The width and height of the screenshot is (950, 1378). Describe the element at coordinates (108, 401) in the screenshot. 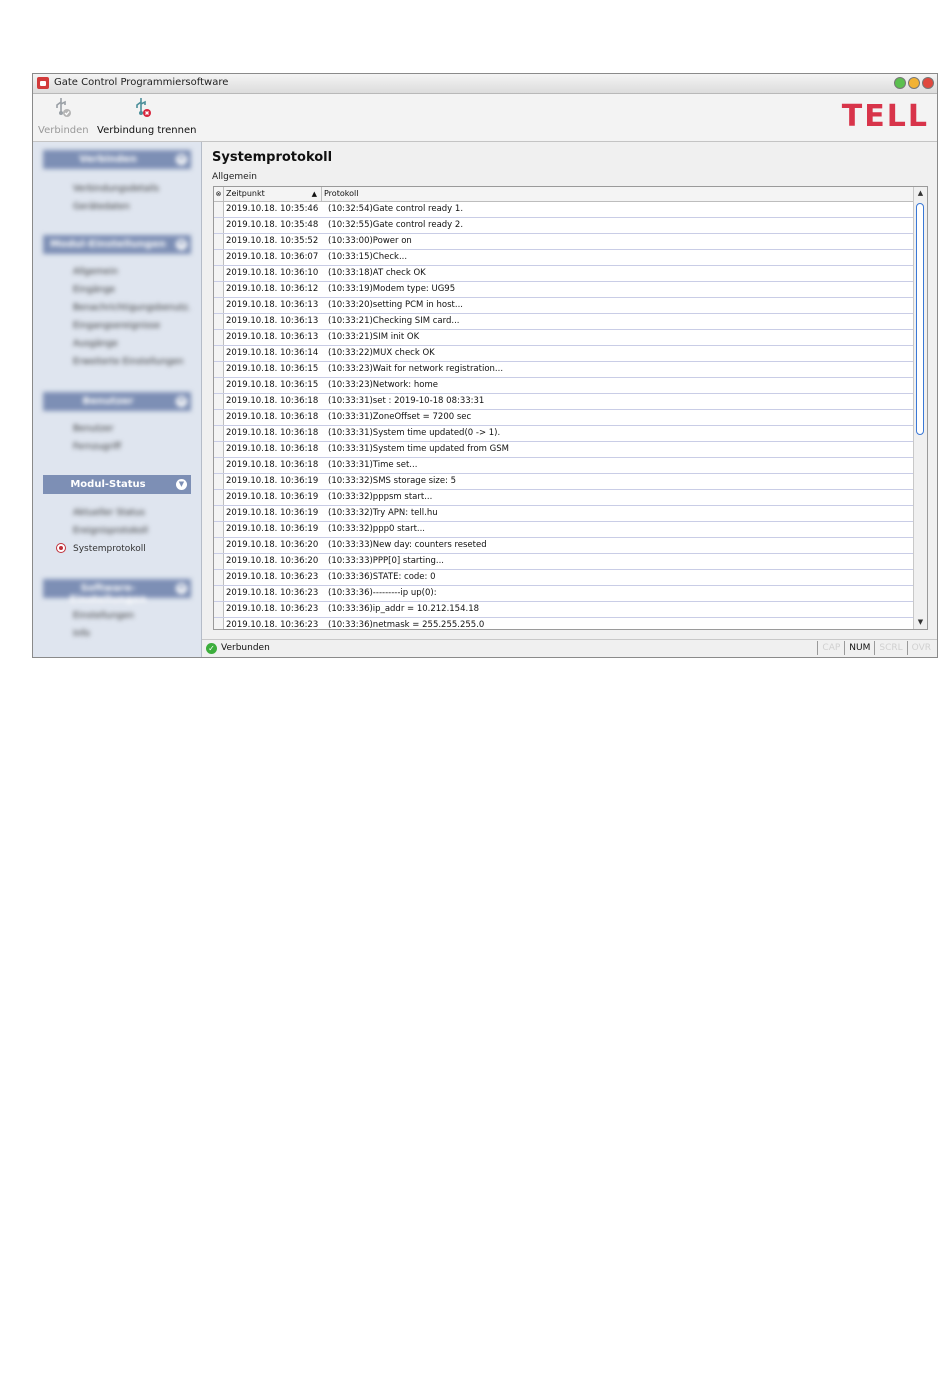

I see `section-label: Benutzer` at that location.